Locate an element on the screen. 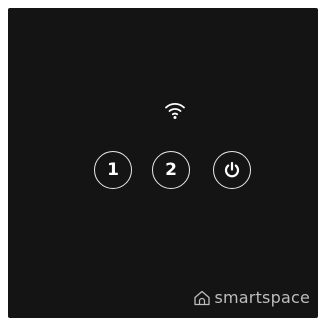  power-icon is located at coordinates (232, 169).